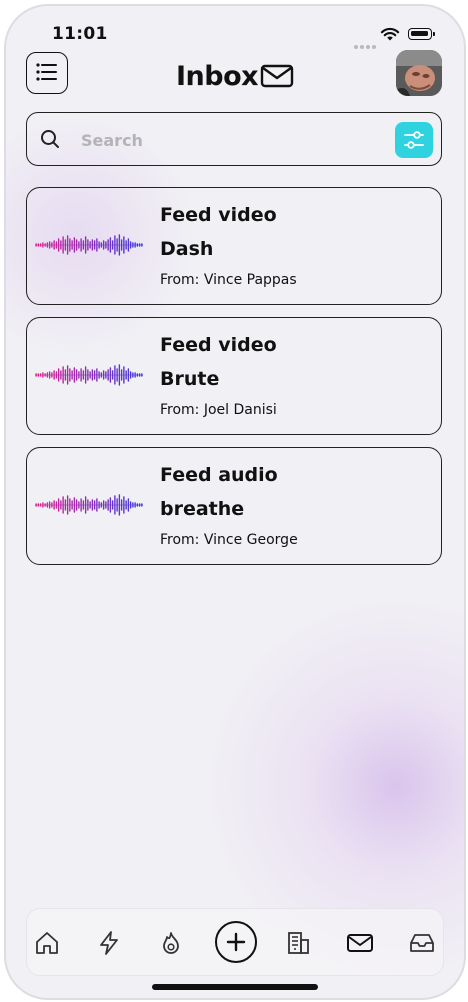  I want to click on message-name: Brute, so click(190, 379).